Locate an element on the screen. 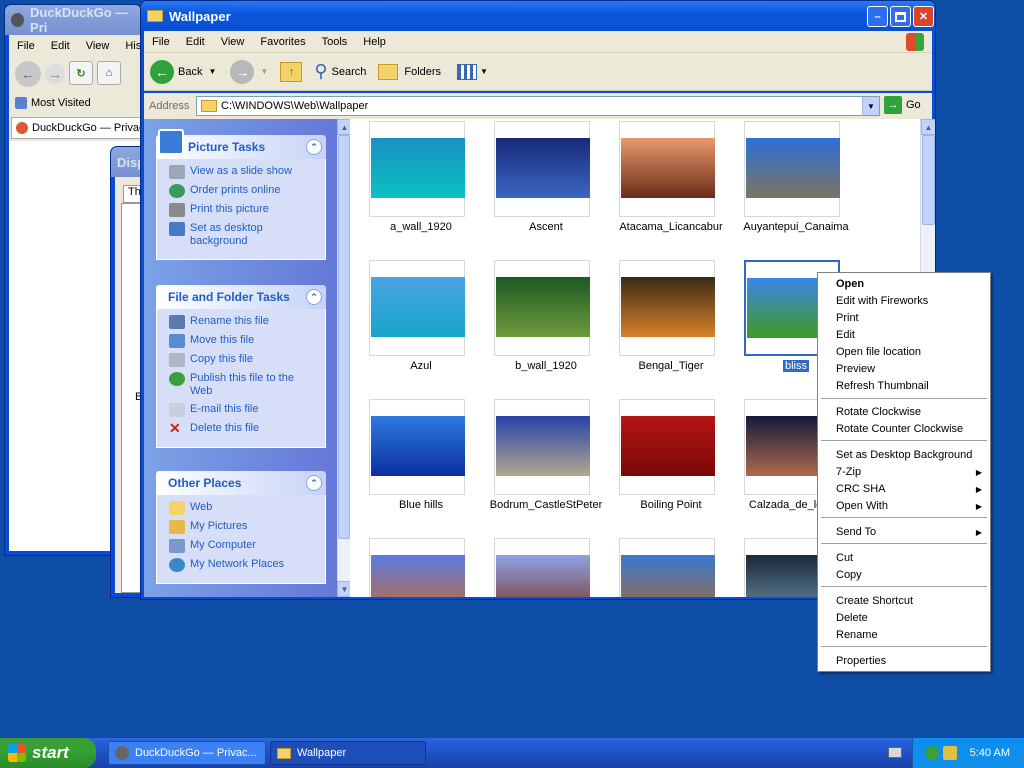 The width and height of the screenshot is (1024, 768). ff-forward-icon: → is located at coordinates (55, 74).